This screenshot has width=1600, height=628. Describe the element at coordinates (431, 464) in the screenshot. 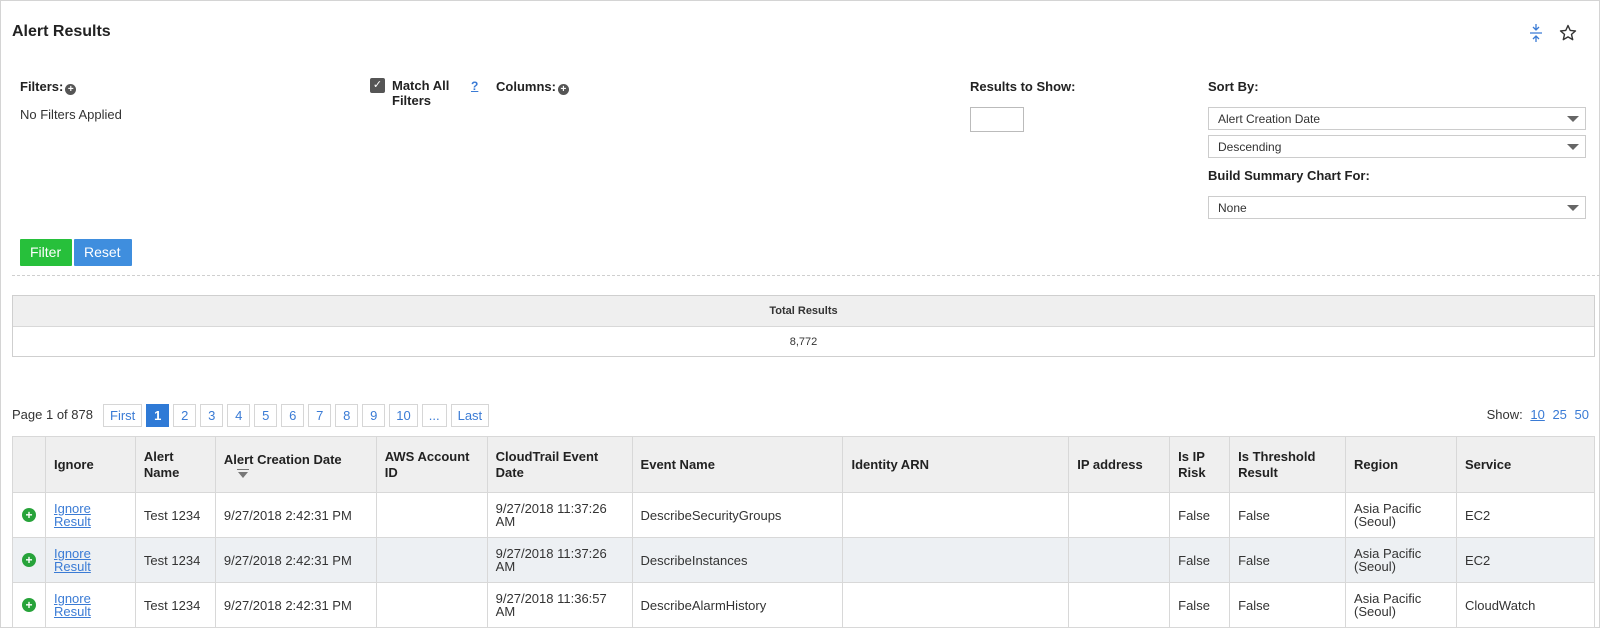

I see `col-header-aws-account-id: AWS Account ID` at that location.